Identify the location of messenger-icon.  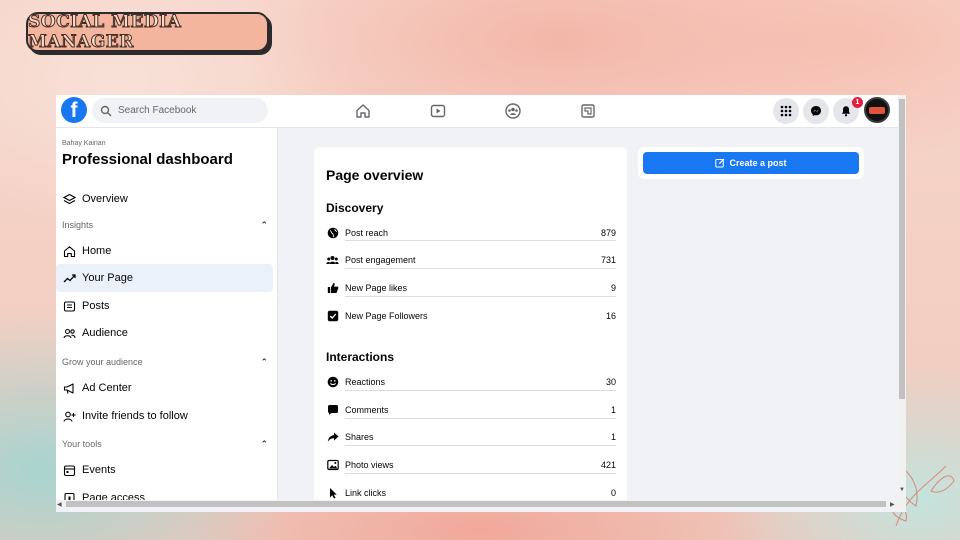
(816, 111).